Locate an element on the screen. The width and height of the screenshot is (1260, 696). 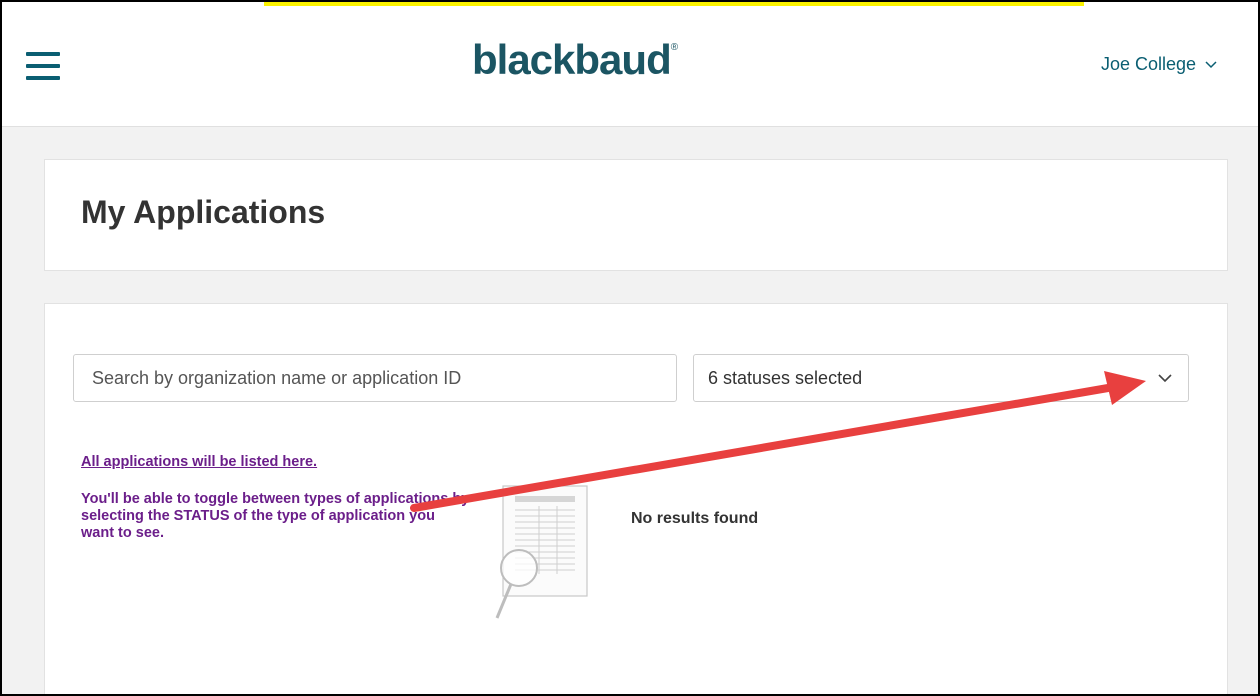
logo-text: blackbaud is located at coordinates (572, 59).